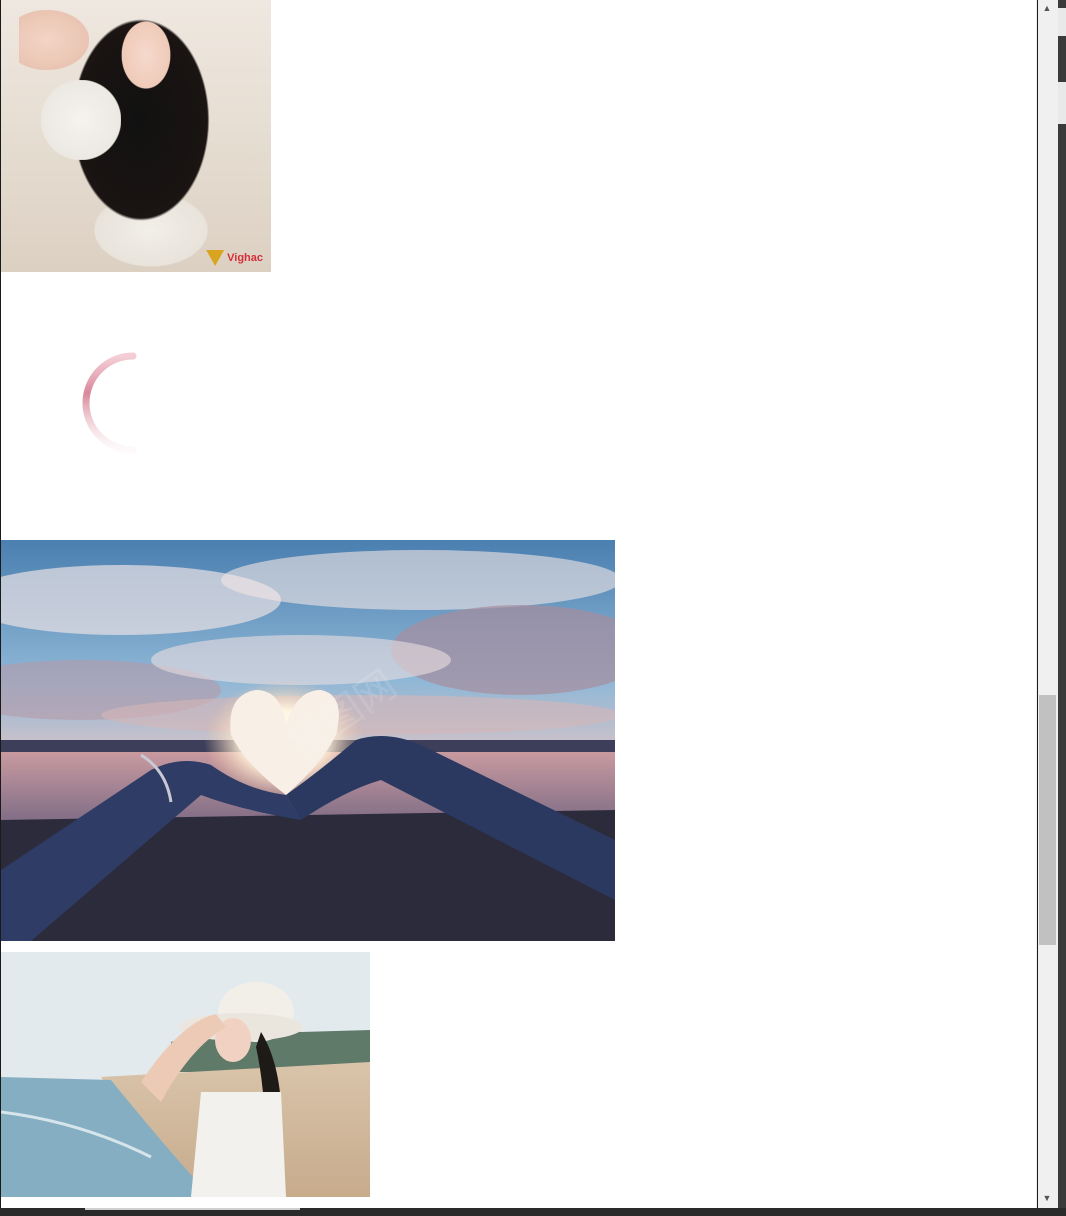  What do you see at coordinates (1037, 608) in the screenshot?
I see `scrollbar-divider` at bounding box center [1037, 608].